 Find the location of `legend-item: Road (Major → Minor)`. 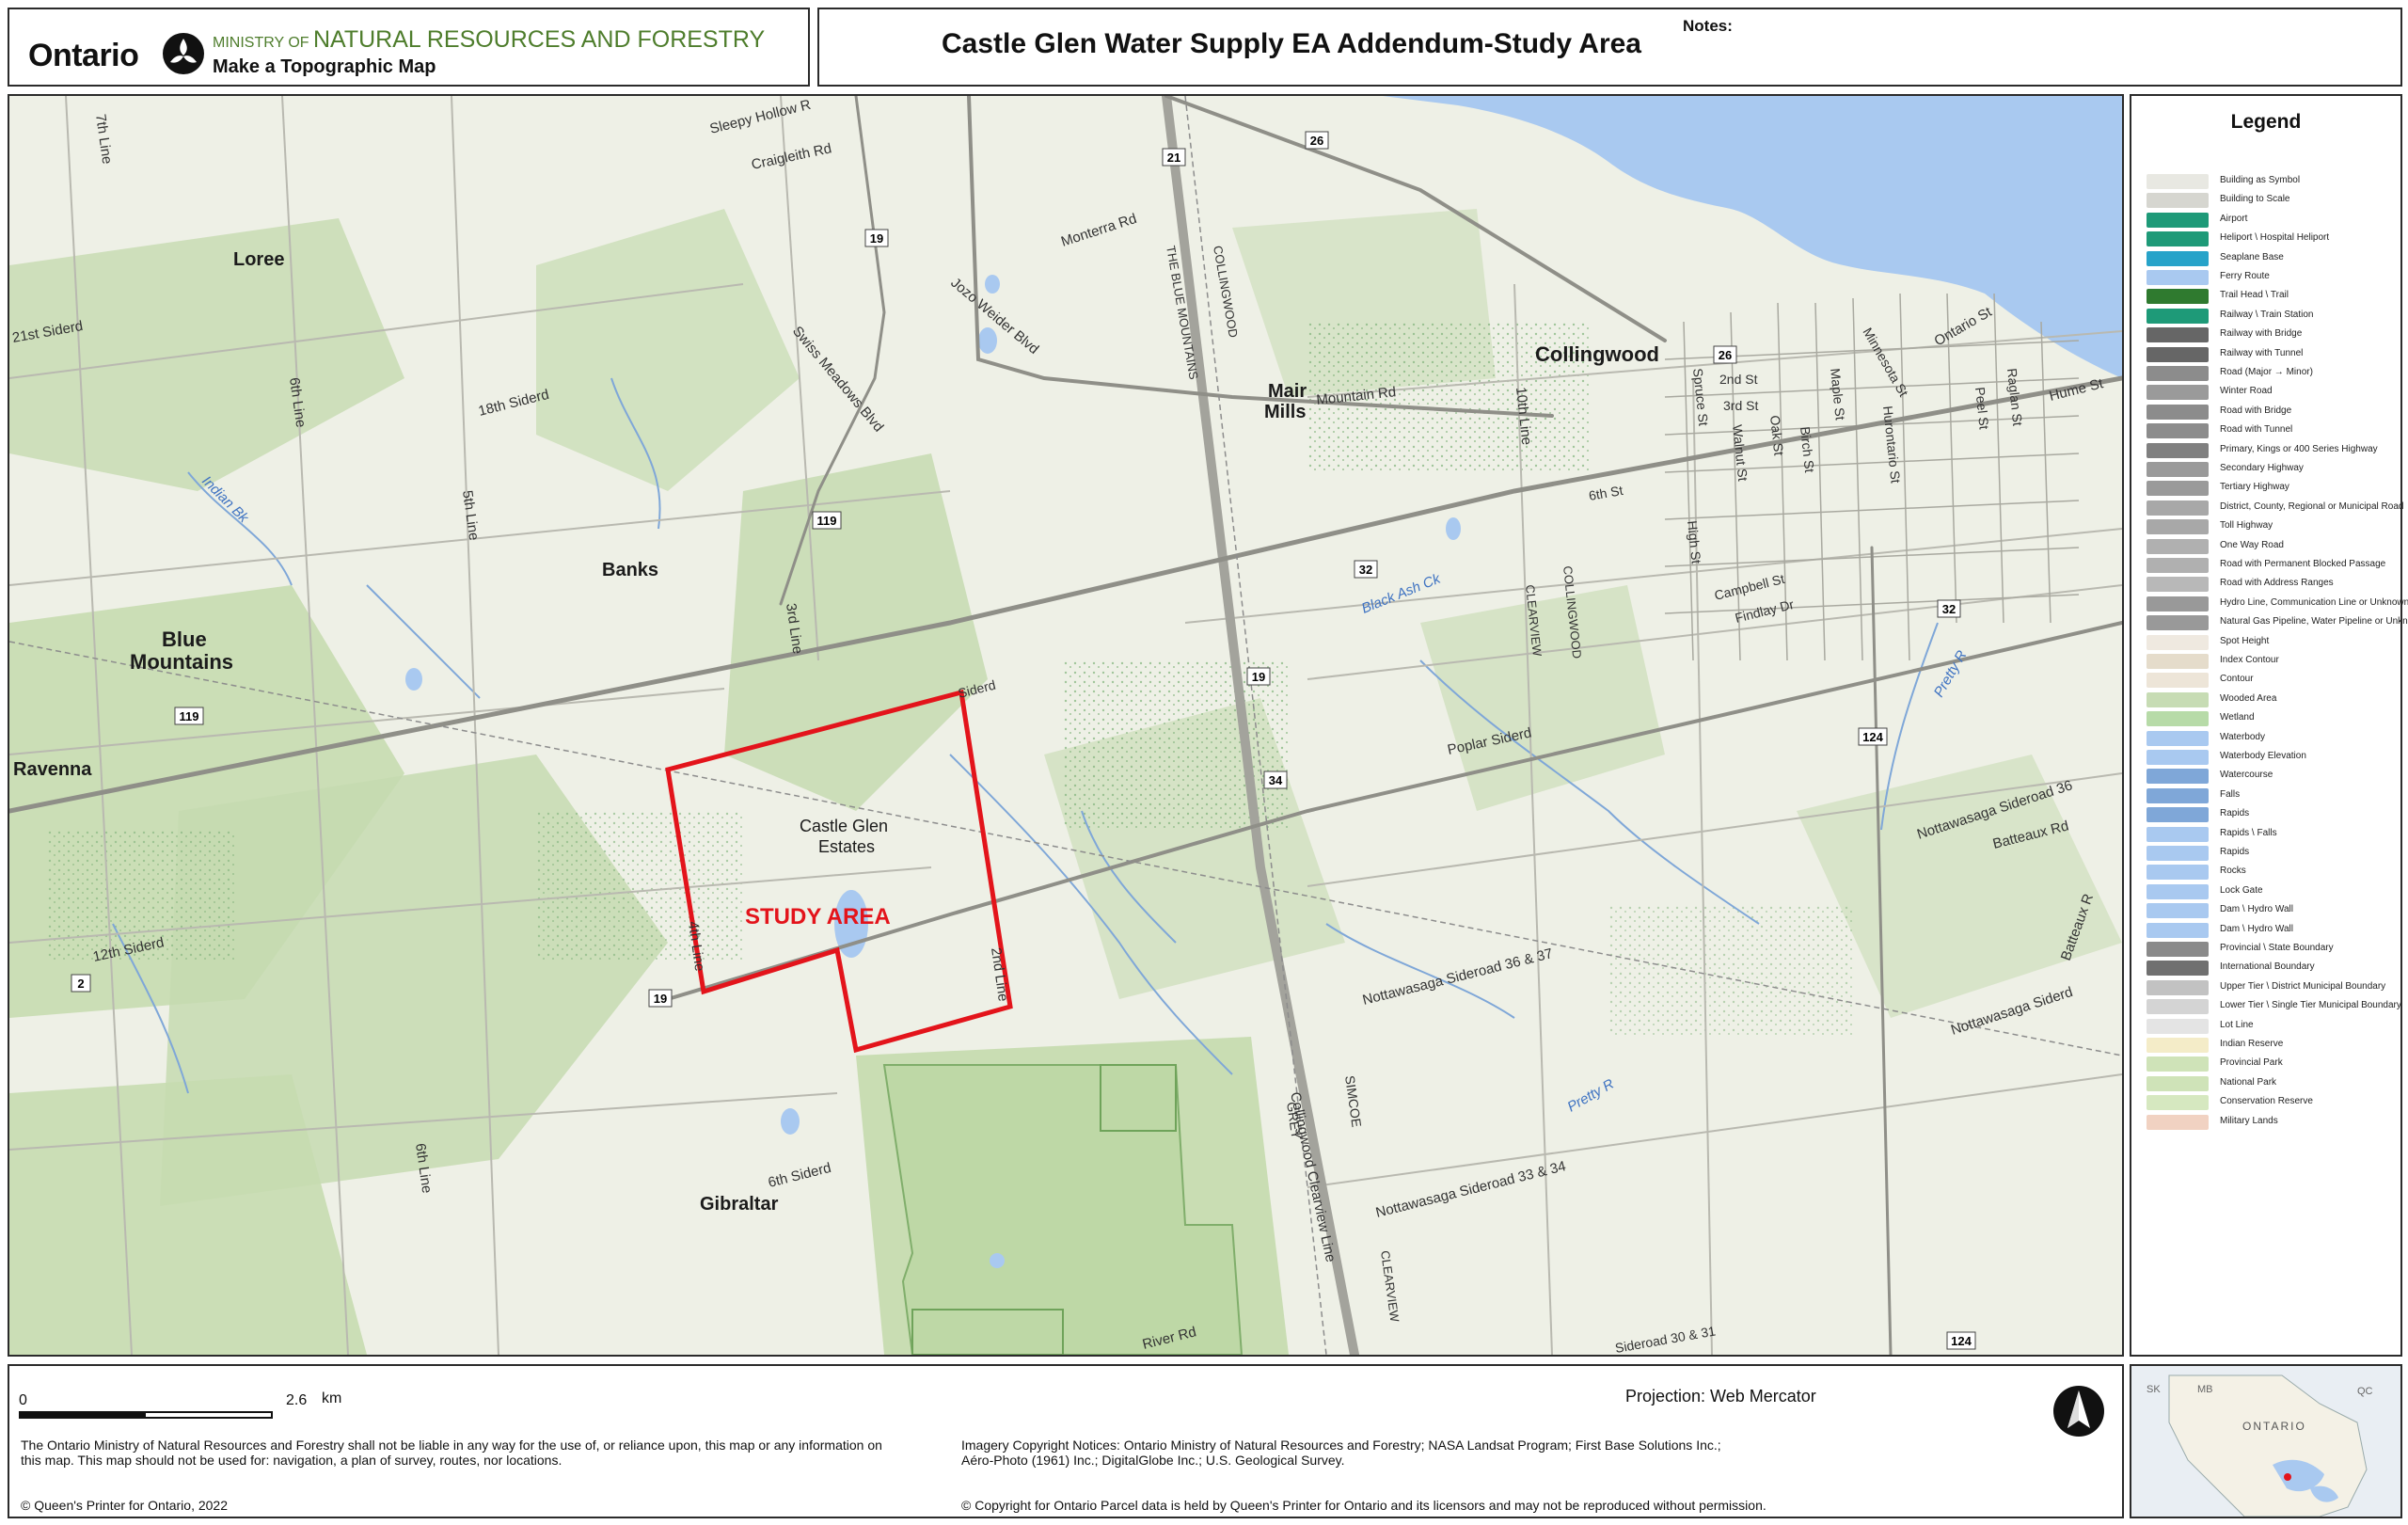

legend-item: Road (Major → Minor) is located at coordinates (2272, 373).